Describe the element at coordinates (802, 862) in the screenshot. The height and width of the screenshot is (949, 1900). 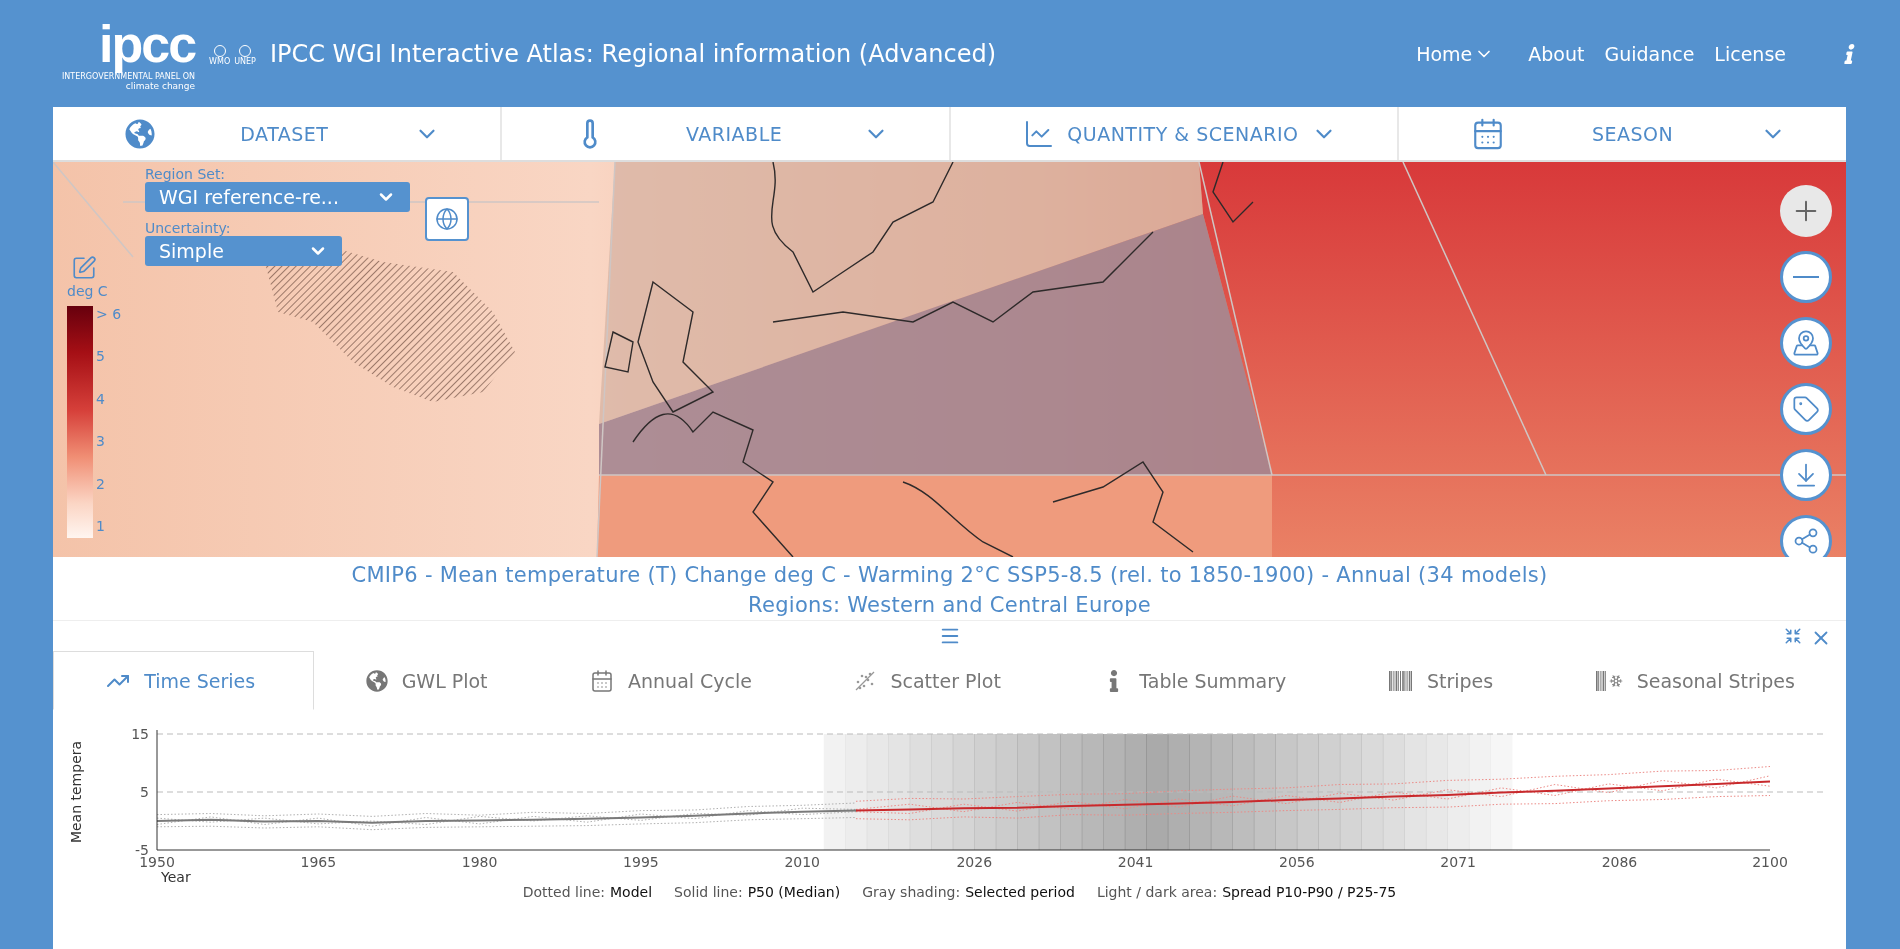
I see `axis-tick-label: 2010` at that location.